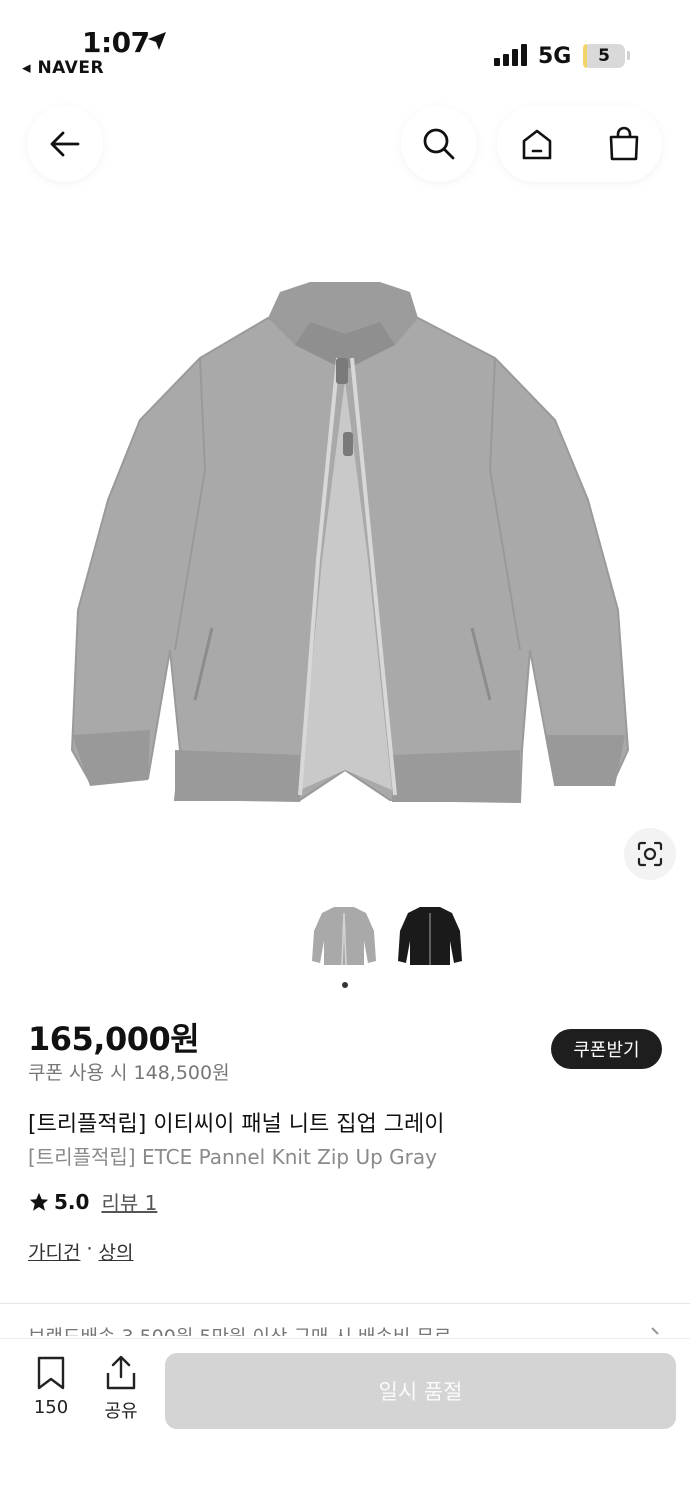 This screenshot has width=690, height=1500. I want to click on carousel-indicator, so click(345, 985).